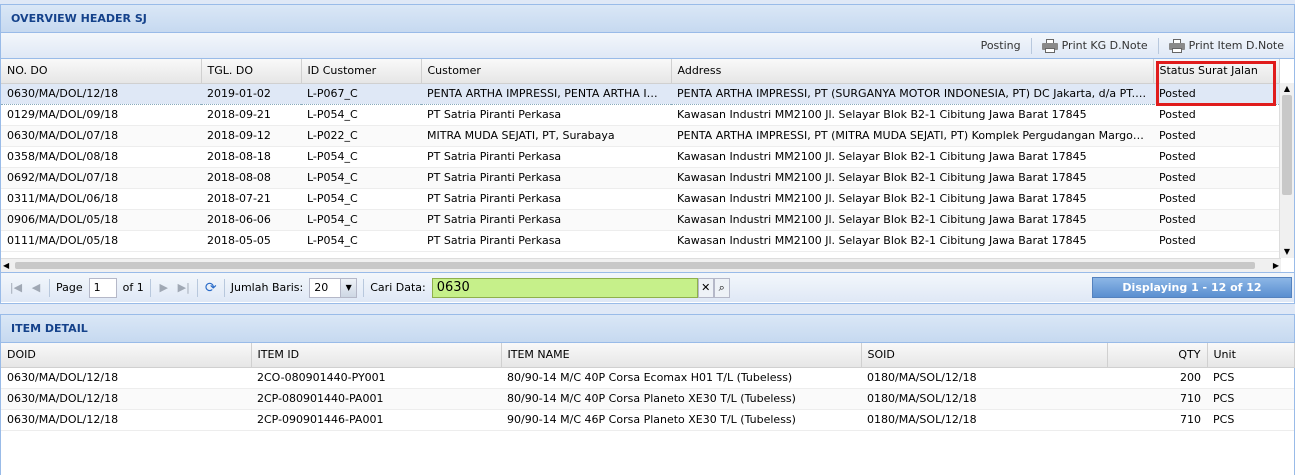  I want to click on toolbar-separator, so click(1031, 45).